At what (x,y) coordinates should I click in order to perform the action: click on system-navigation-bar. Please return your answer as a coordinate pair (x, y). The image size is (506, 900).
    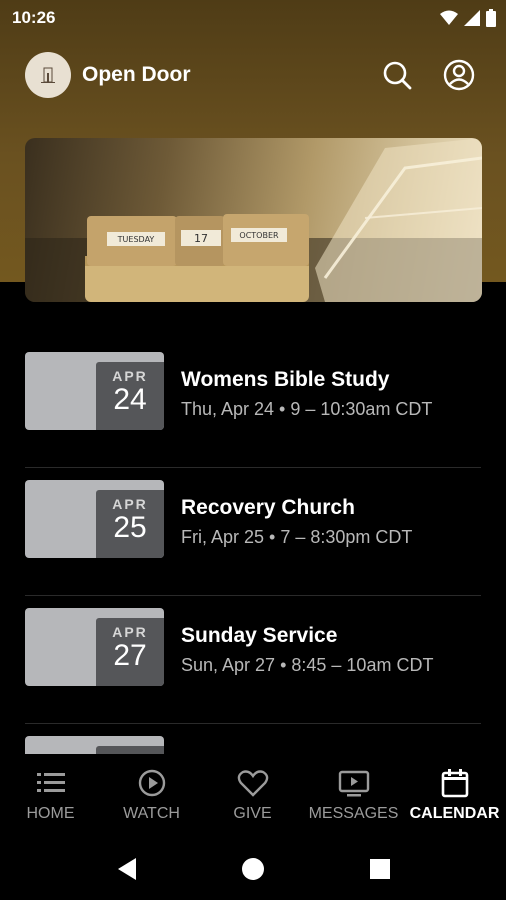
    Looking at the image, I should click on (253, 870).